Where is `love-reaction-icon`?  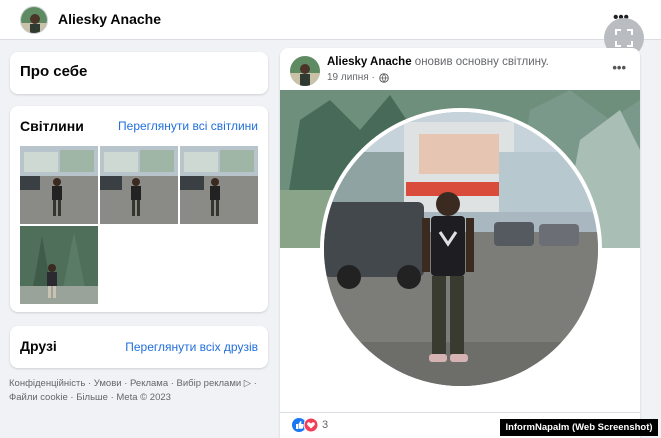
love-reaction-icon is located at coordinates (311, 425).